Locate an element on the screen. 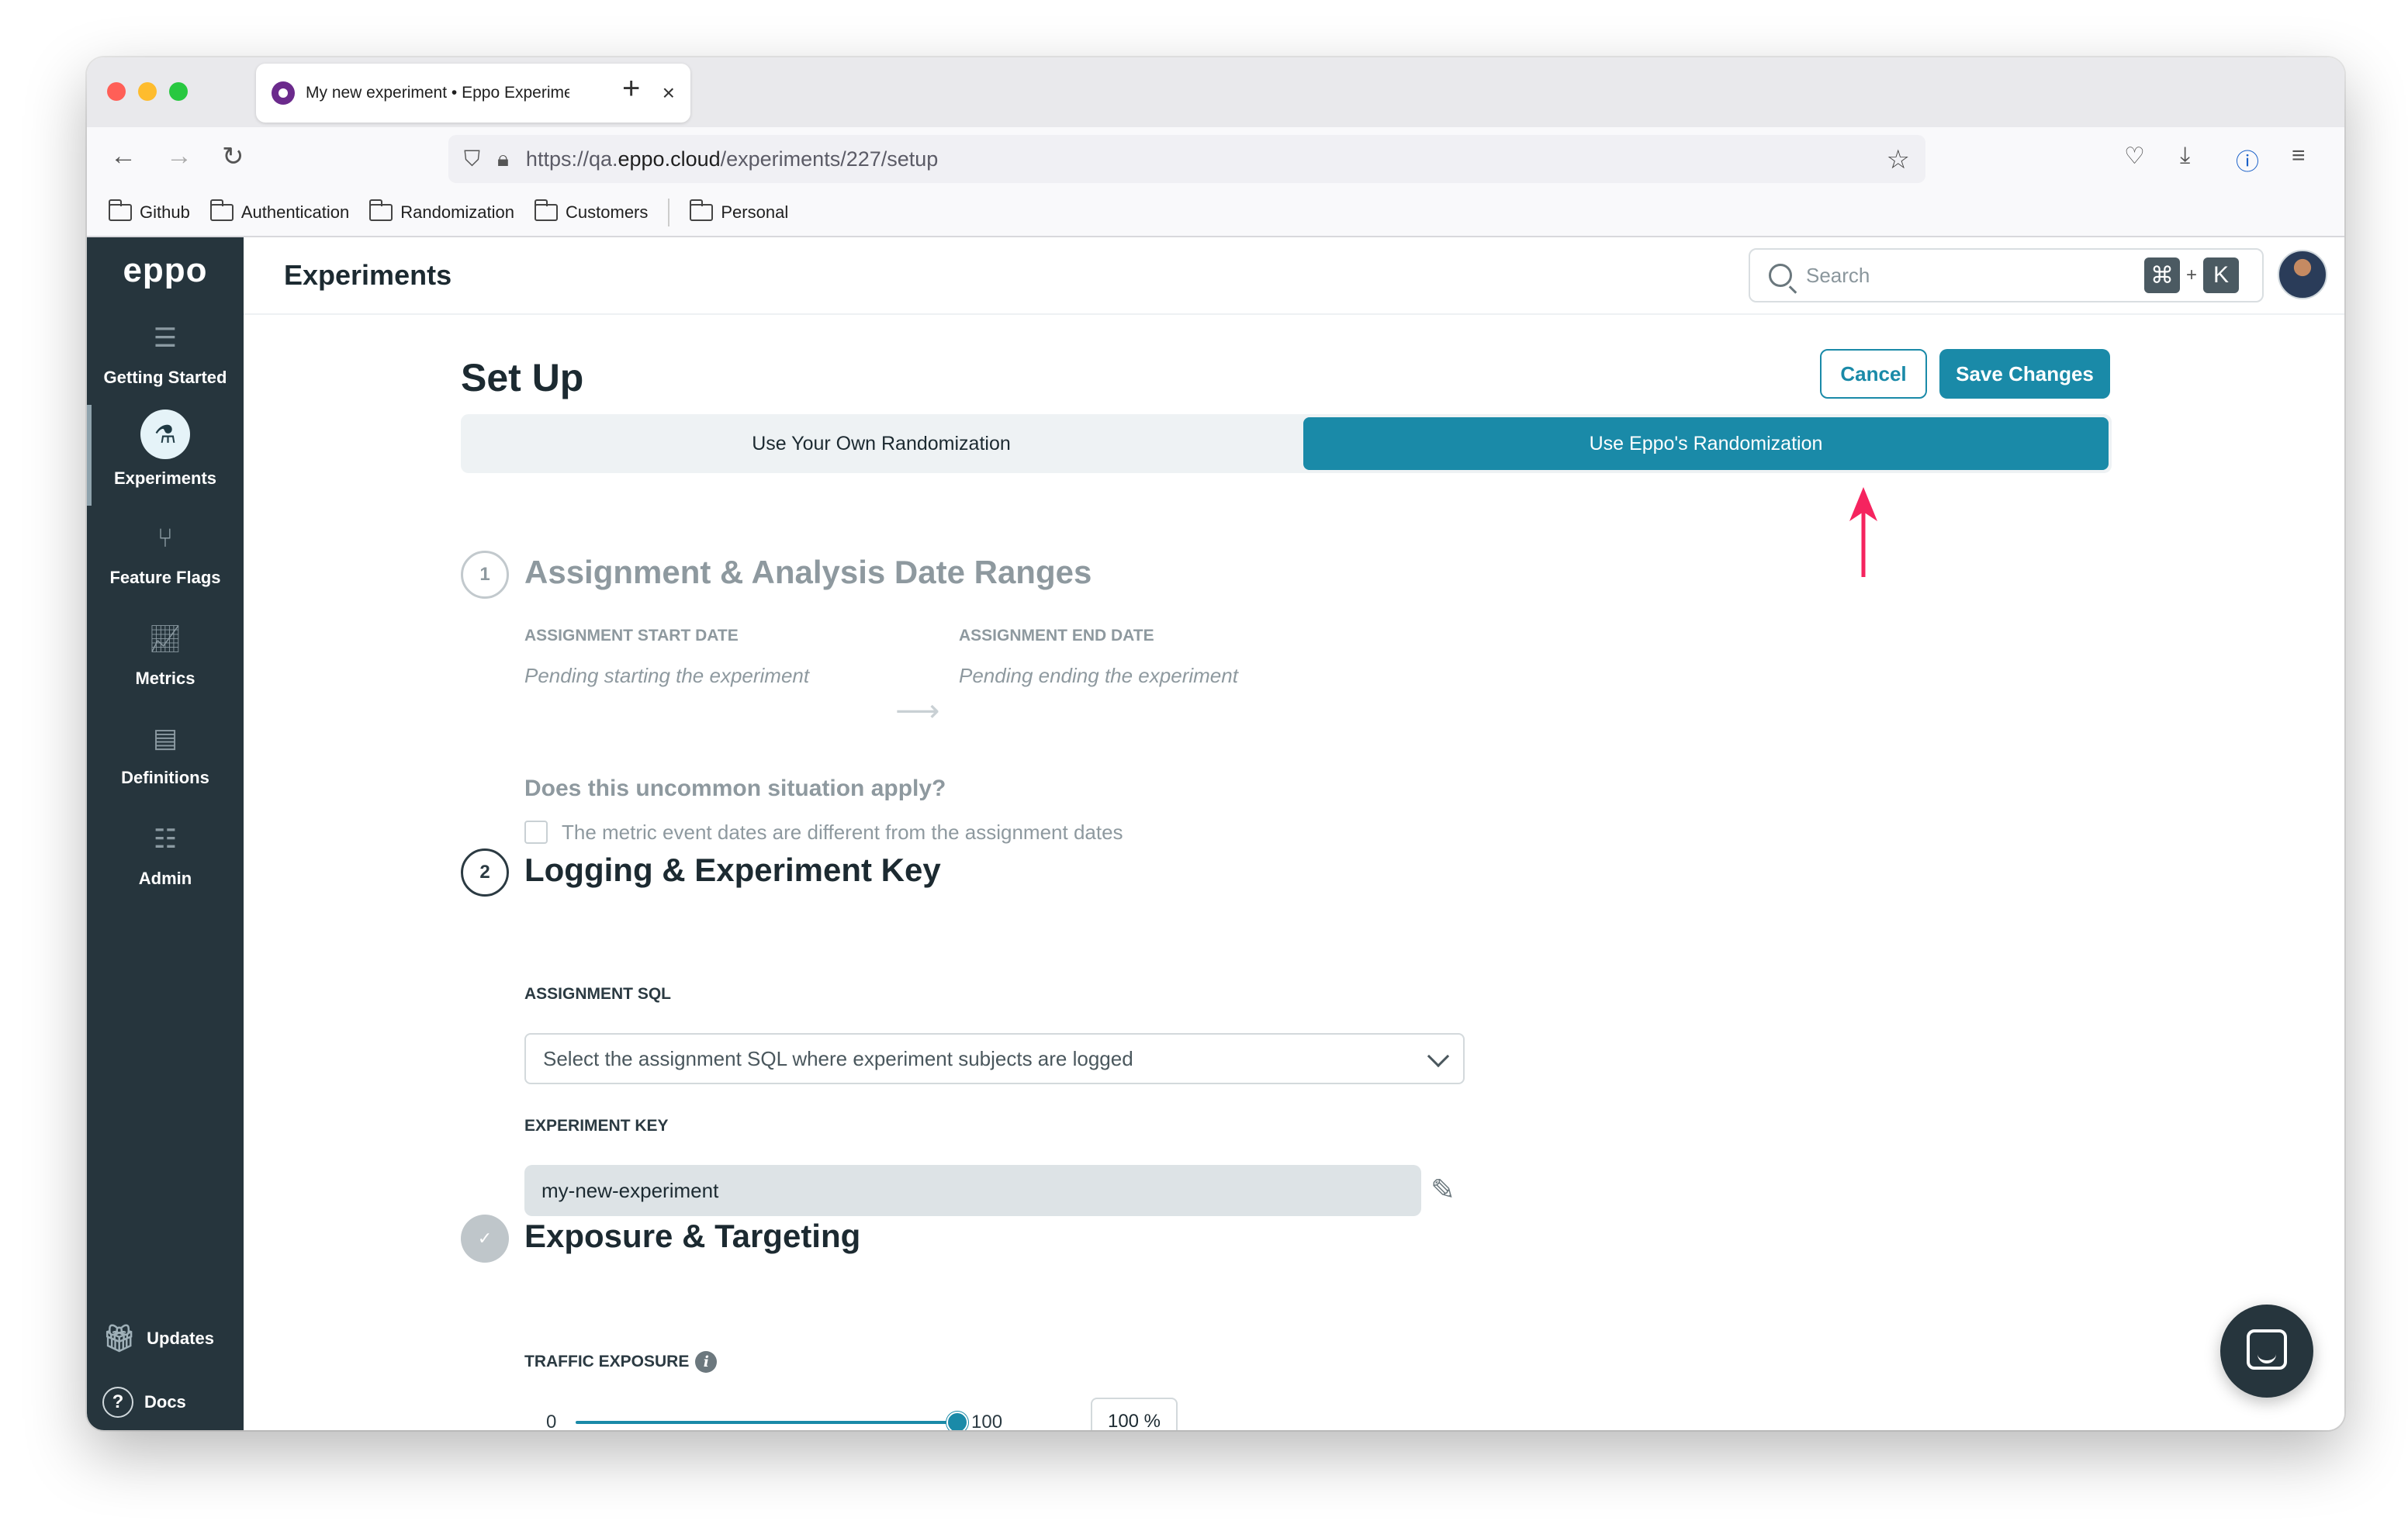 The image size is (2408, 1531). minimize-window-button is located at coordinates (147, 91).